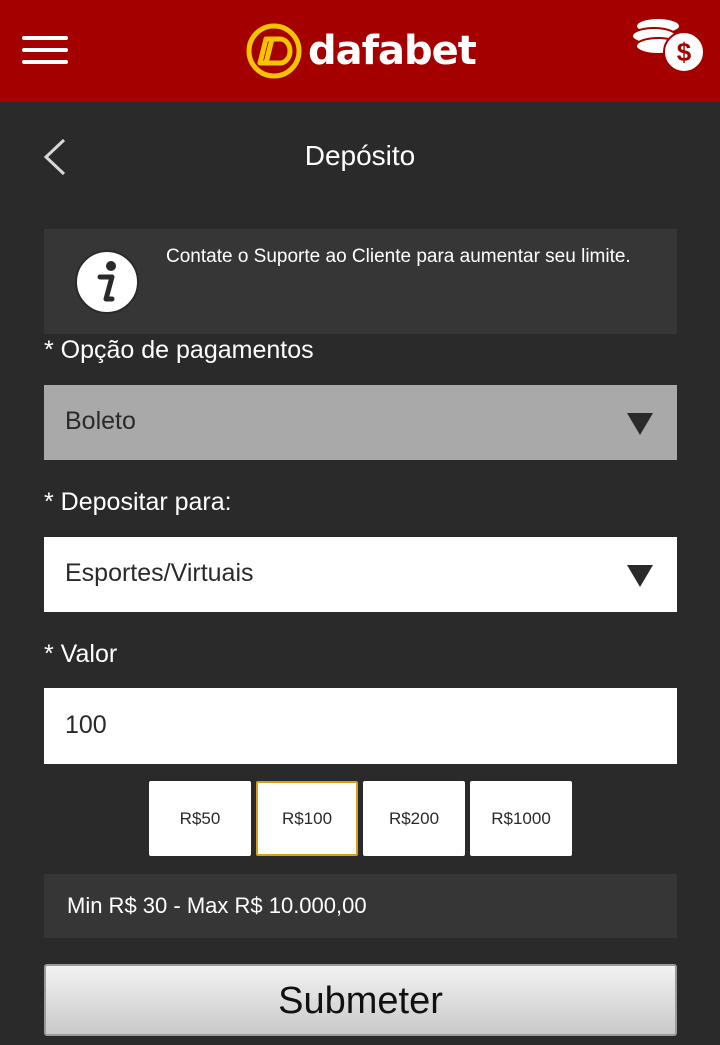 The image size is (720, 1045). I want to click on coins-dollar-icon: $, so click(668, 45).